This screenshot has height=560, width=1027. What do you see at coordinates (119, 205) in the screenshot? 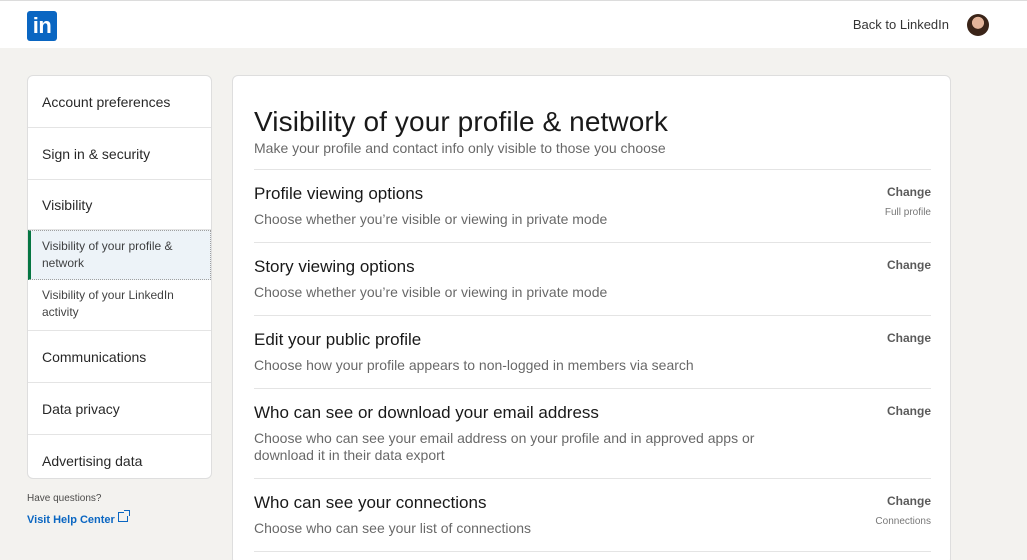
I see `sidebar-item-visibility: Visibility` at bounding box center [119, 205].